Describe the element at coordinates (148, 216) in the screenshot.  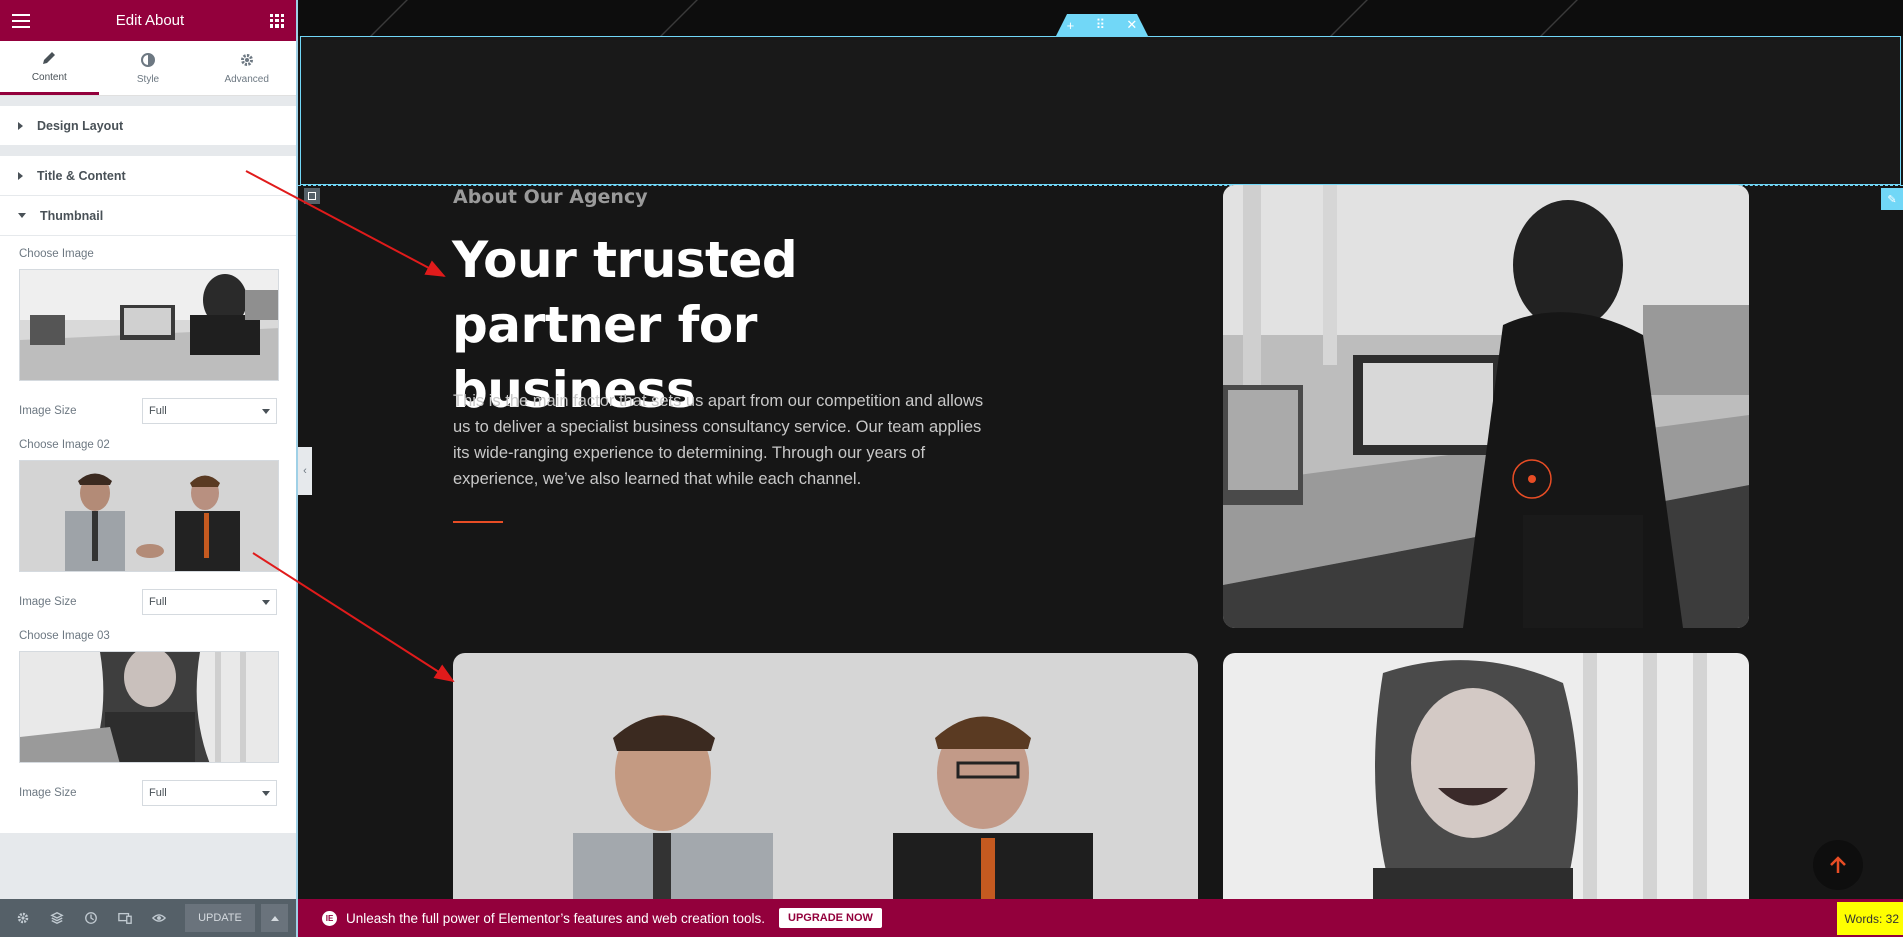
I see `section-thumbnail: Thumbnail` at that location.